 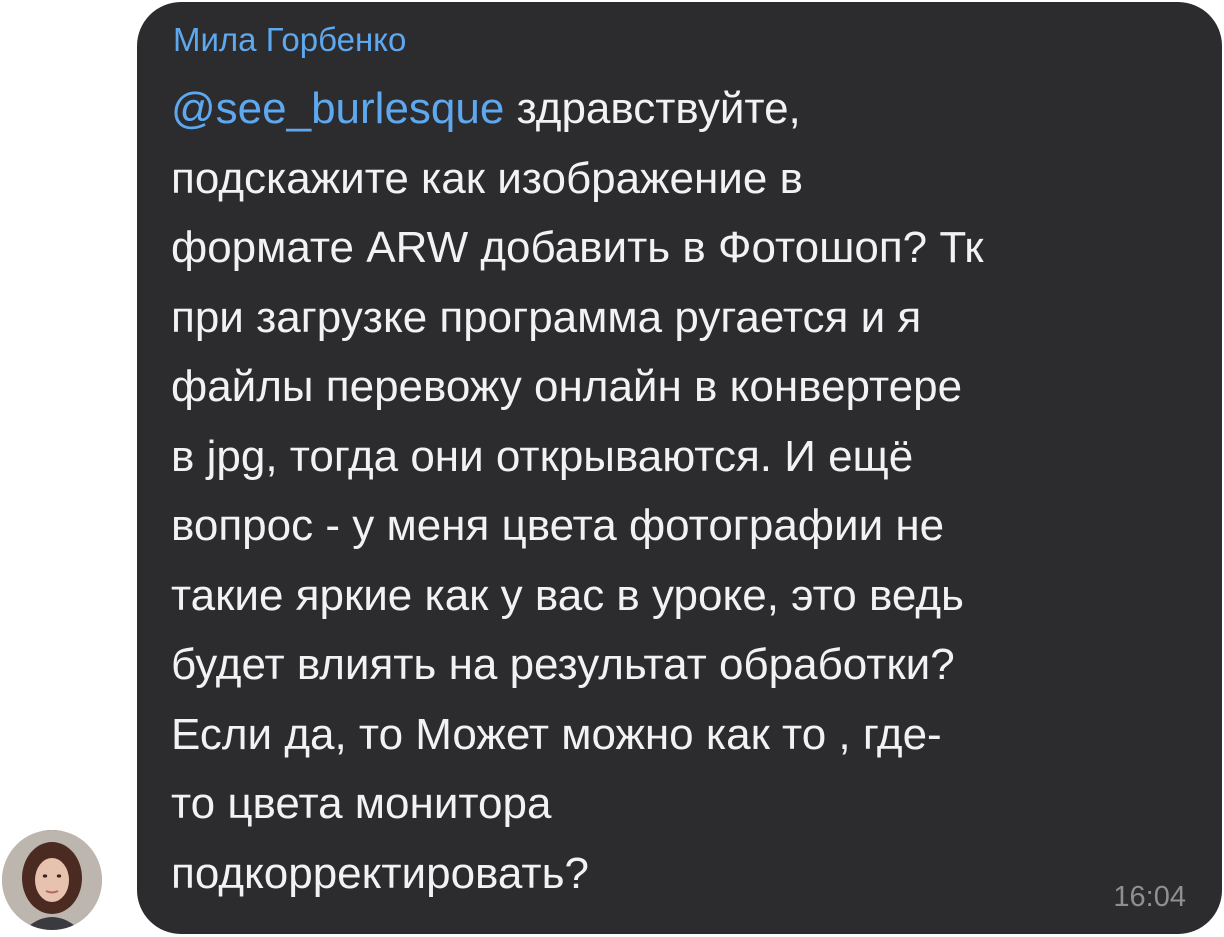 I want to click on message-line: при загрузке программа ругается и я, so click(x=546, y=317).